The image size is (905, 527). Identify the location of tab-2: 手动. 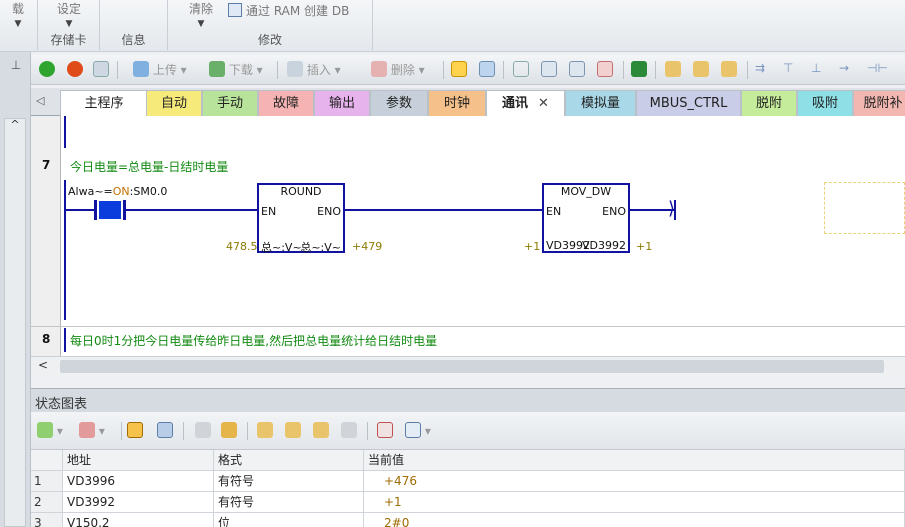
(230, 103).